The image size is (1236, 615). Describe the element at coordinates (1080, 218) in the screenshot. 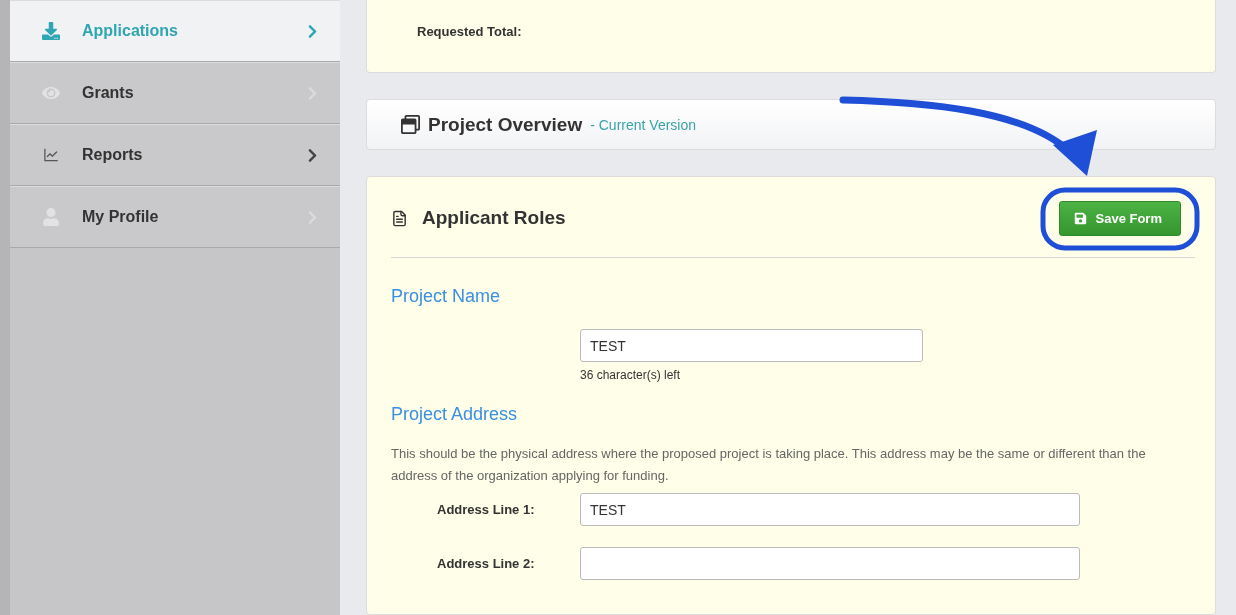

I see `save-icon` at that location.